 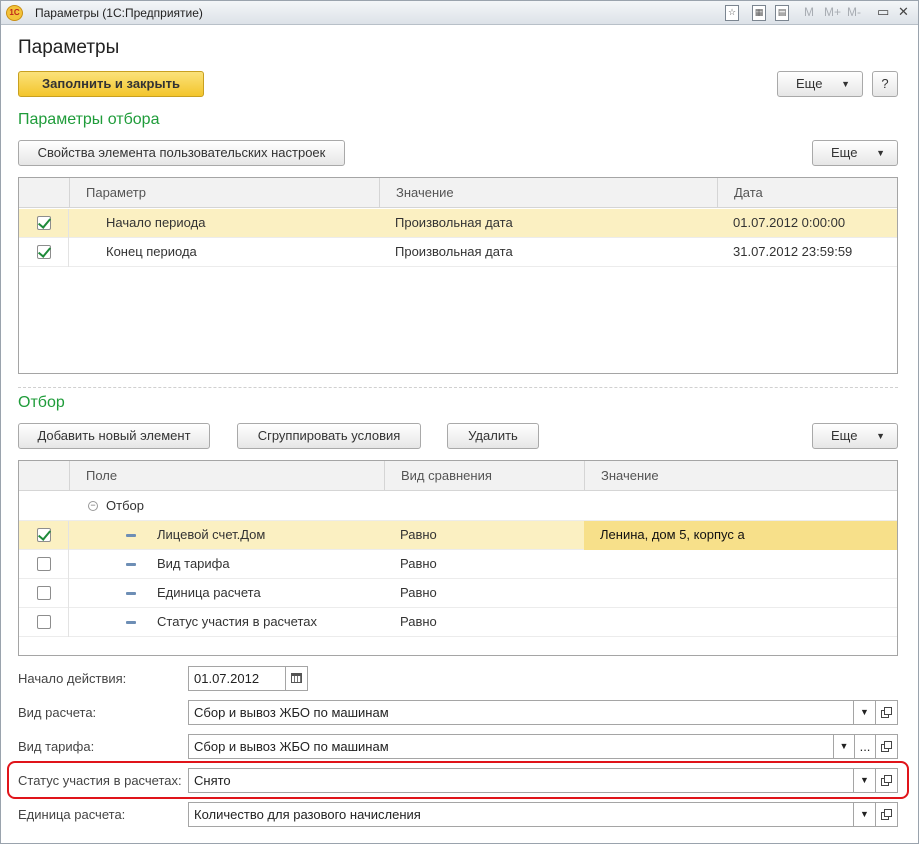 What do you see at coordinates (854, 13) in the screenshot?
I see `memory-minus-button: M-` at bounding box center [854, 13].